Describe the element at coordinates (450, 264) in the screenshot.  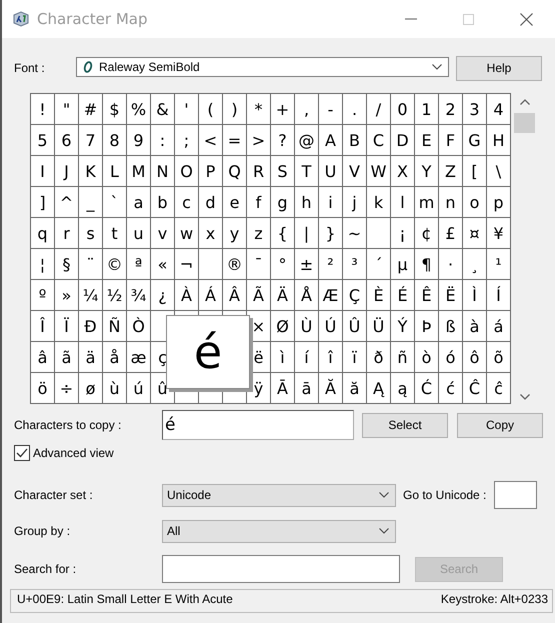
I see `character-cell: ·` at that location.